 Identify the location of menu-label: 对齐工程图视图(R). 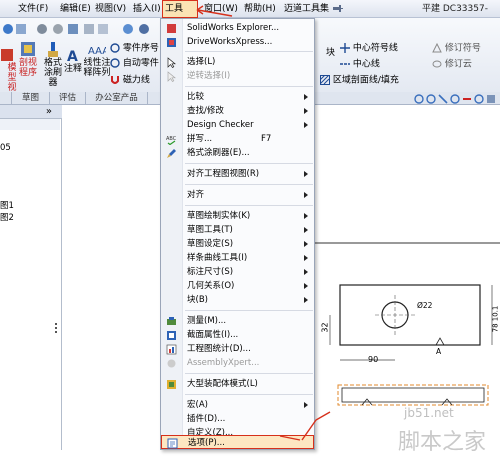
(223, 174).